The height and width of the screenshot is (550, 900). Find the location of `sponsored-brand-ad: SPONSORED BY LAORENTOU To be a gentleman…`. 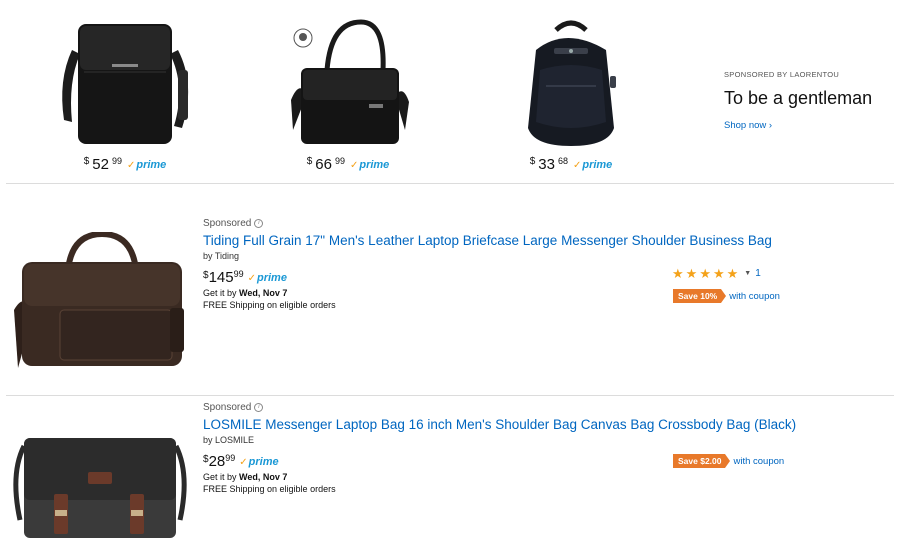

sponsored-brand-ad: SPONSORED BY LAORENTOU To be a gentleman… is located at coordinates (809, 101).